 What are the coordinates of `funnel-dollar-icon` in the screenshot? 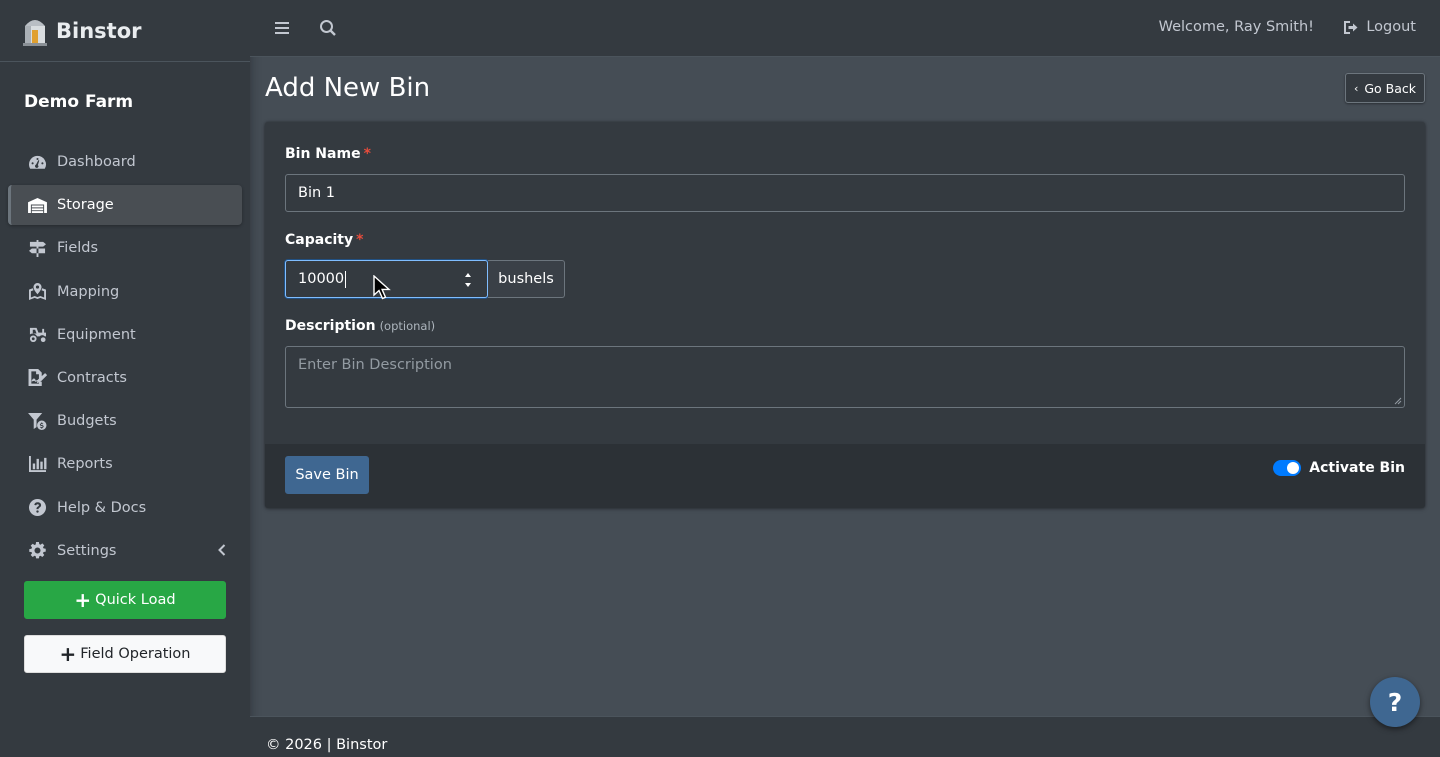 It's located at (37, 421).